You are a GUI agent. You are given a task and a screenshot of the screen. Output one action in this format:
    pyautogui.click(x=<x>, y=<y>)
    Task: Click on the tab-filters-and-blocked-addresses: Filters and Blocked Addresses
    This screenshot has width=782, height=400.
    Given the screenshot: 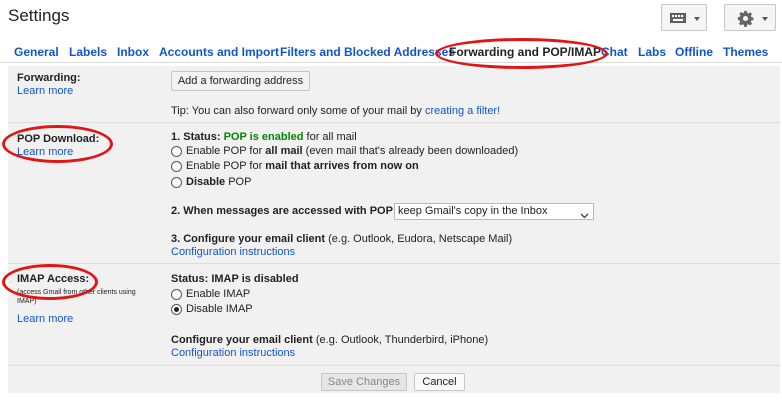 What is the action you would take?
    pyautogui.click(x=367, y=52)
    